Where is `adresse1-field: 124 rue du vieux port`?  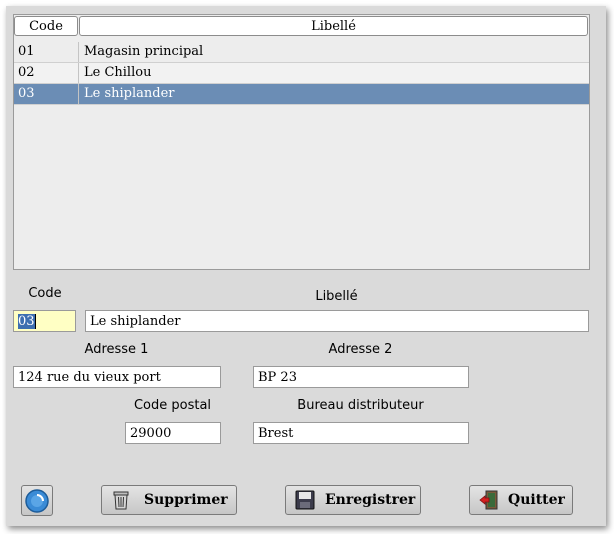
adresse1-field: 124 rue du vieux port is located at coordinates (117, 377).